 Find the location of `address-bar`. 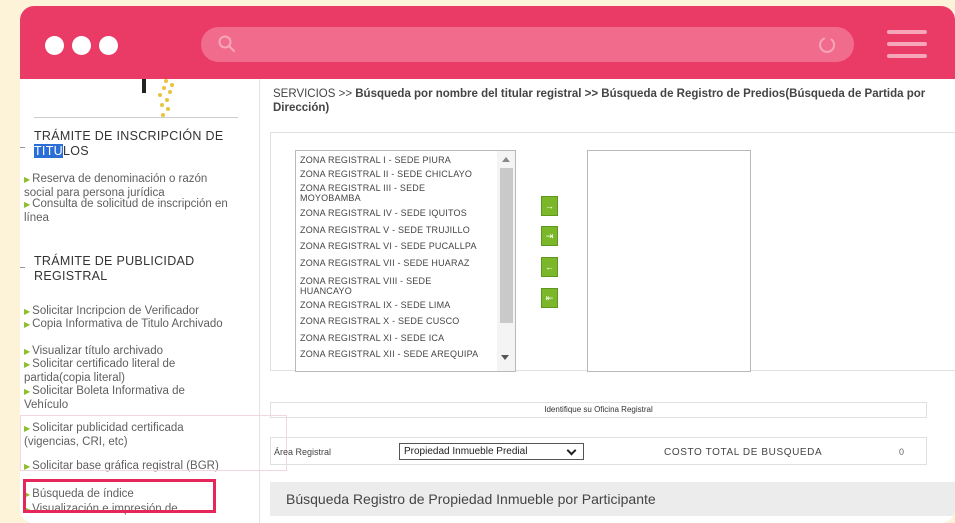

address-bar is located at coordinates (527, 44).